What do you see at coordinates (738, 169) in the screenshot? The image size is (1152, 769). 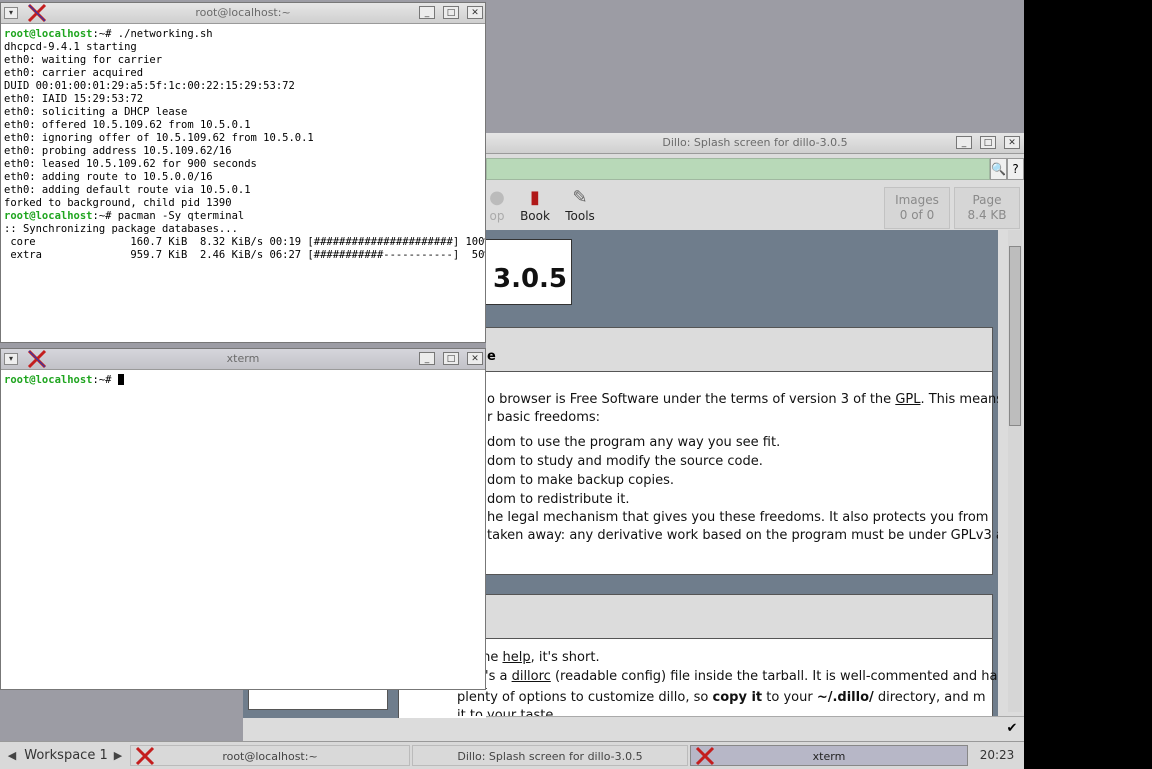 I see `url-input` at bounding box center [738, 169].